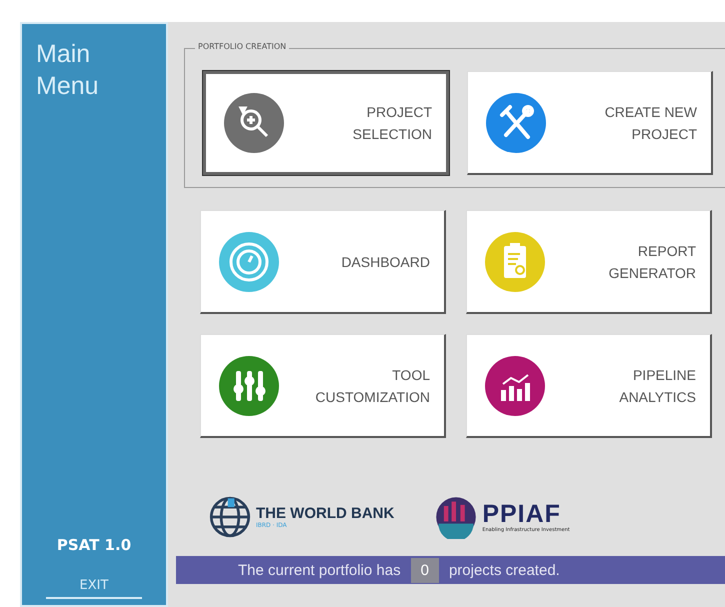  What do you see at coordinates (230, 517) in the screenshot?
I see `globe-icon` at bounding box center [230, 517].